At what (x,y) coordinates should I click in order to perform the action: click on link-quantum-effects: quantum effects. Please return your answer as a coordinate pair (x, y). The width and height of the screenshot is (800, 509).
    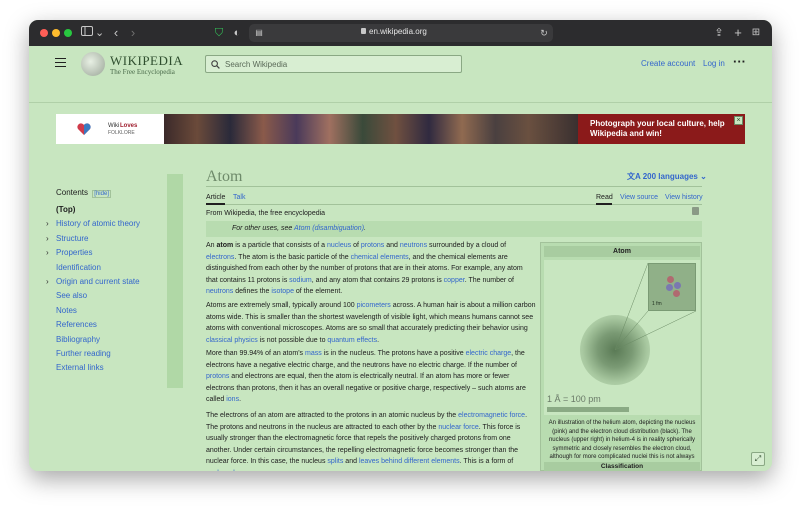
    Looking at the image, I should click on (352, 340).